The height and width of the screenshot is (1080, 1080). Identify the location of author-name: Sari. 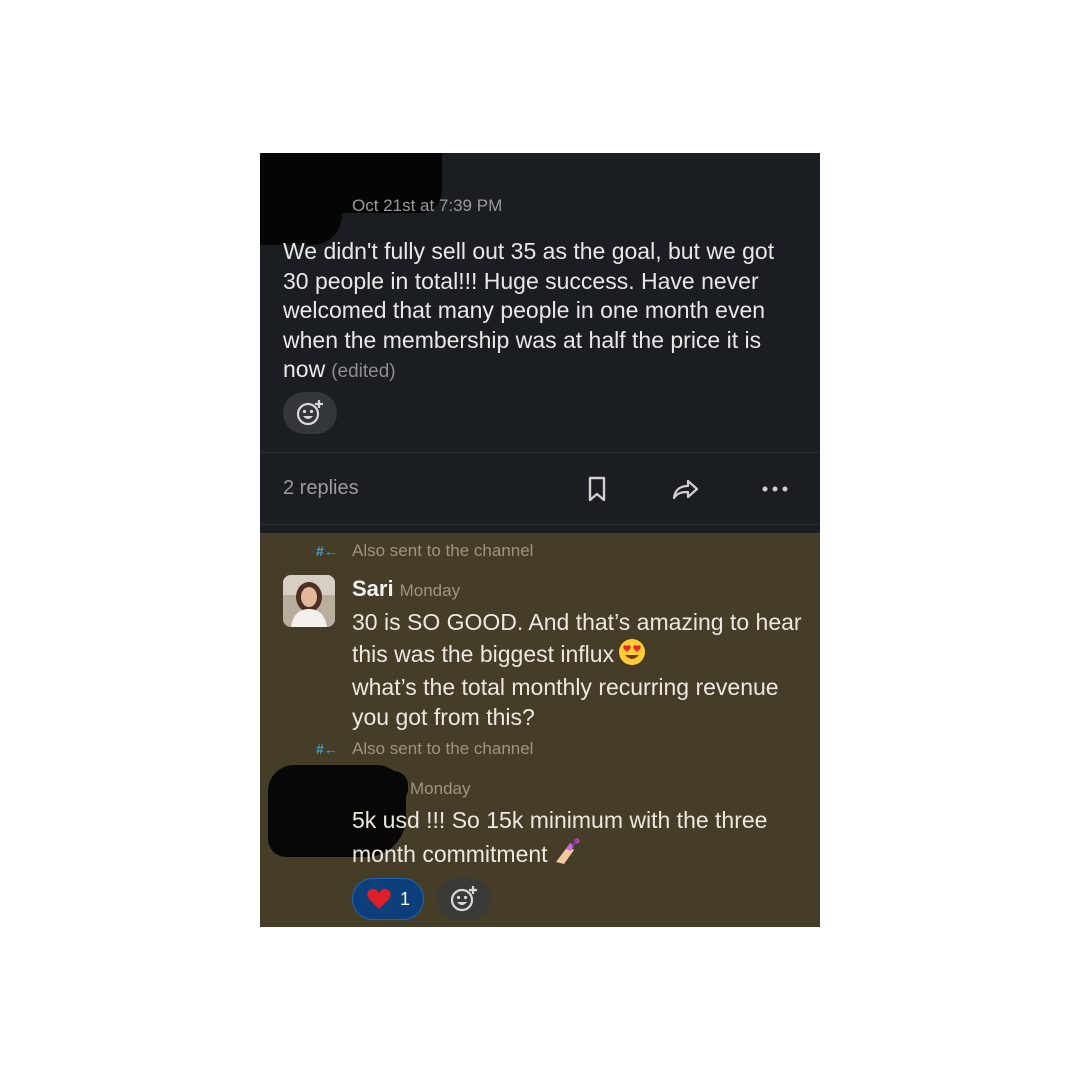
(373, 588).